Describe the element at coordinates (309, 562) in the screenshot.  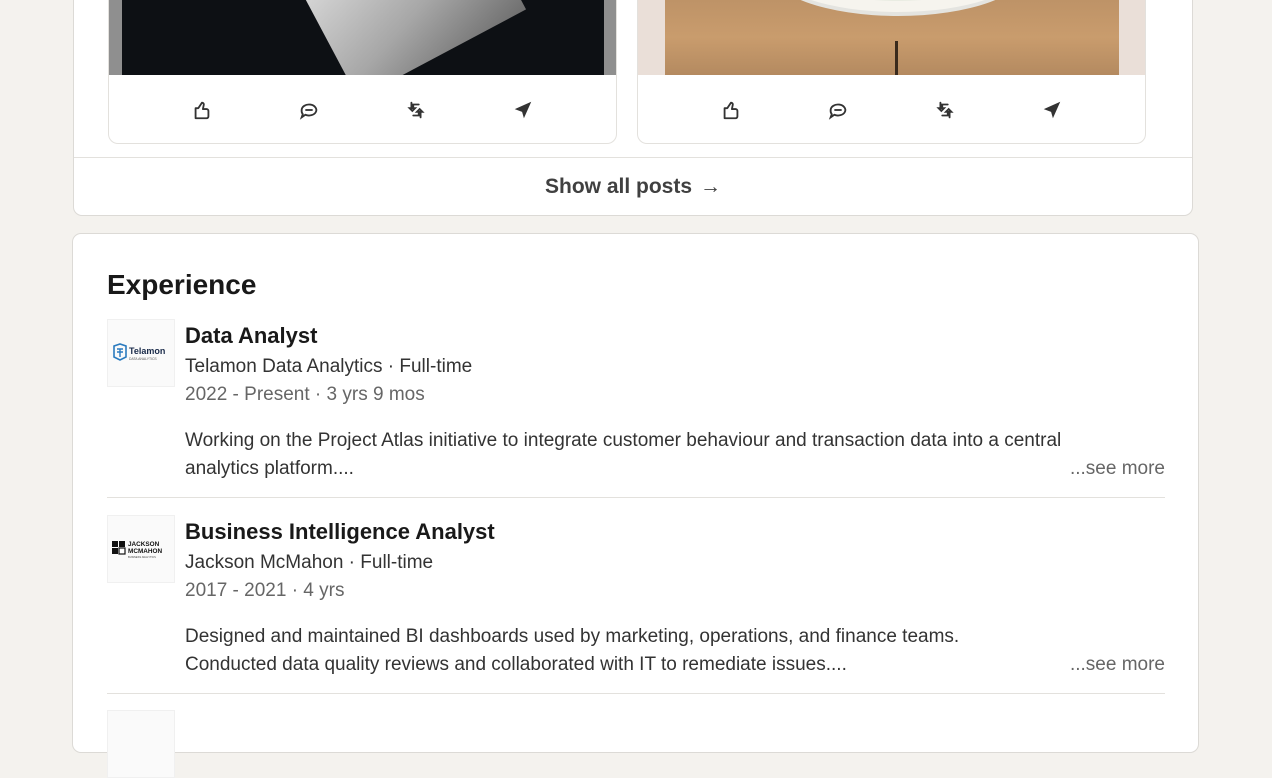
I see `company-name: Jackson McMahon · Full-time` at that location.